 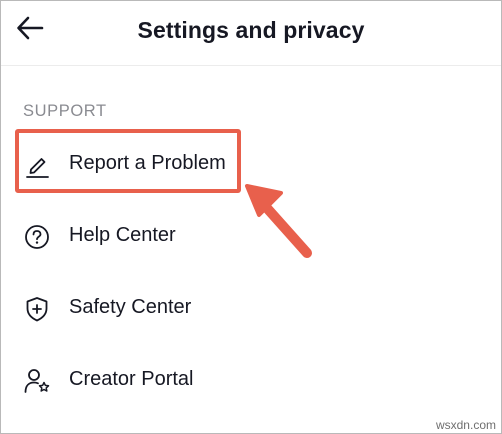 What do you see at coordinates (251, 30) in the screenshot?
I see `page-title: Settings and privacy` at bounding box center [251, 30].